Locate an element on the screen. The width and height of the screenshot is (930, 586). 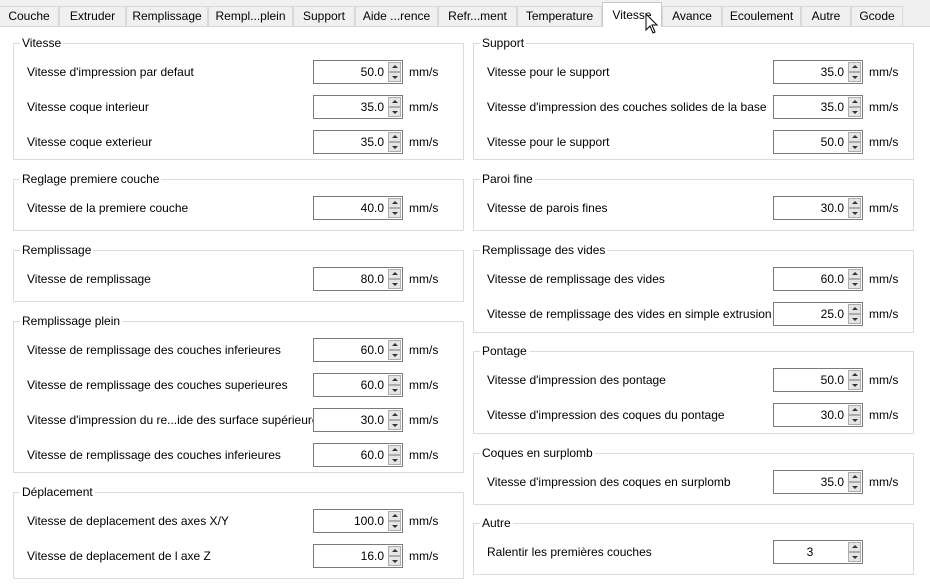
mouse-cursor-icon is located at coordinates (652, 23).